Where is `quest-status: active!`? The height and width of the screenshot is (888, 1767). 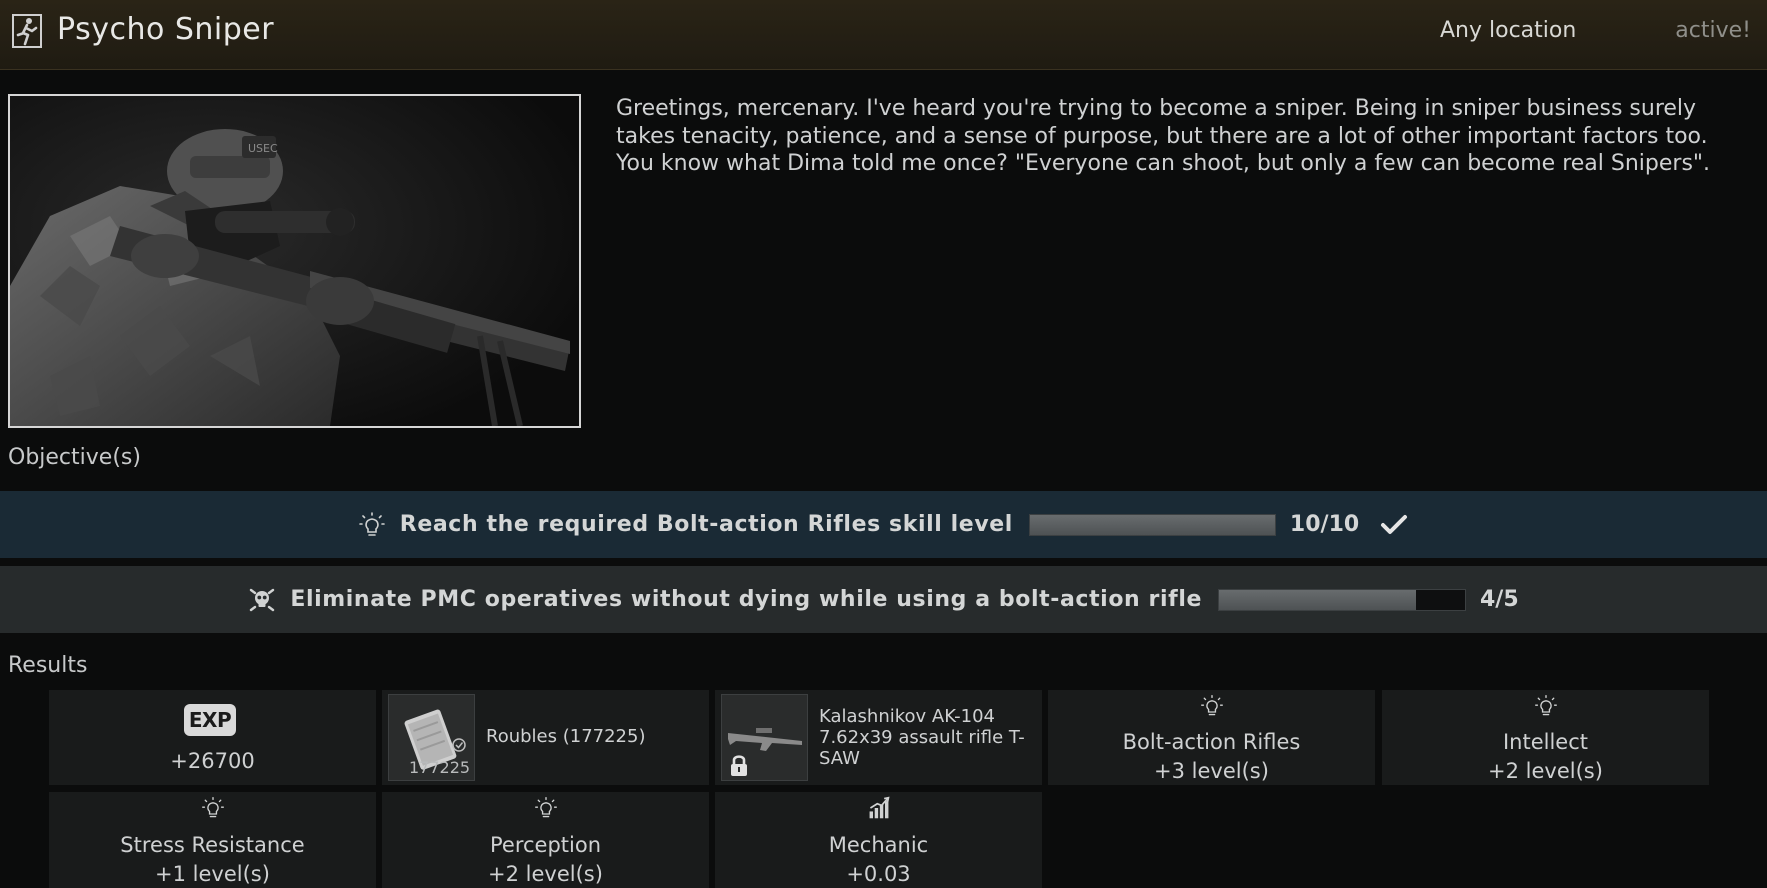
quest-status: active! is located at coordinates (1713, 30).